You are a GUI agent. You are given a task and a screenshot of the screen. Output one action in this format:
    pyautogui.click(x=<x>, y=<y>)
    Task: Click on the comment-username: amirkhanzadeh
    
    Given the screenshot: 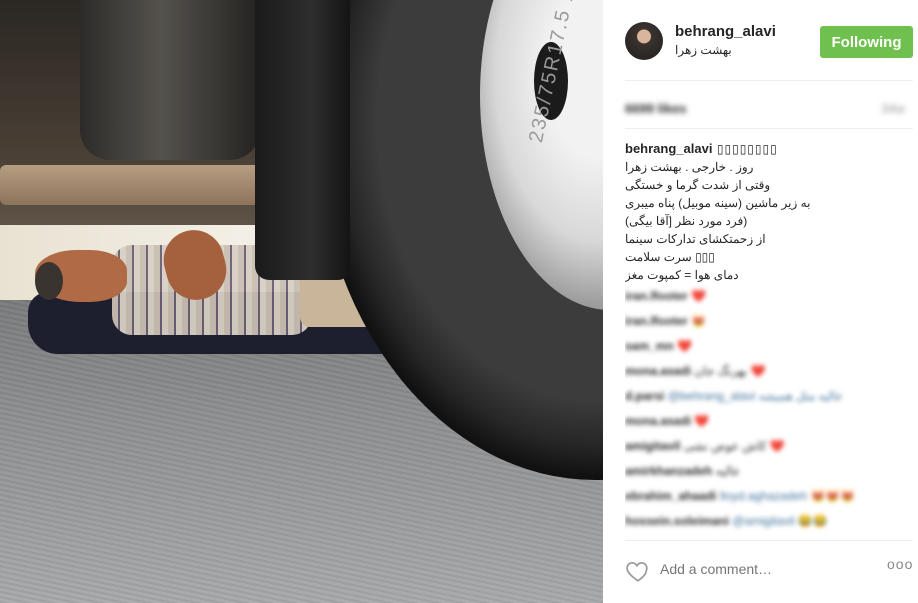 What is the action you would take?
    pyautogui.click(x=668, y=471)
    